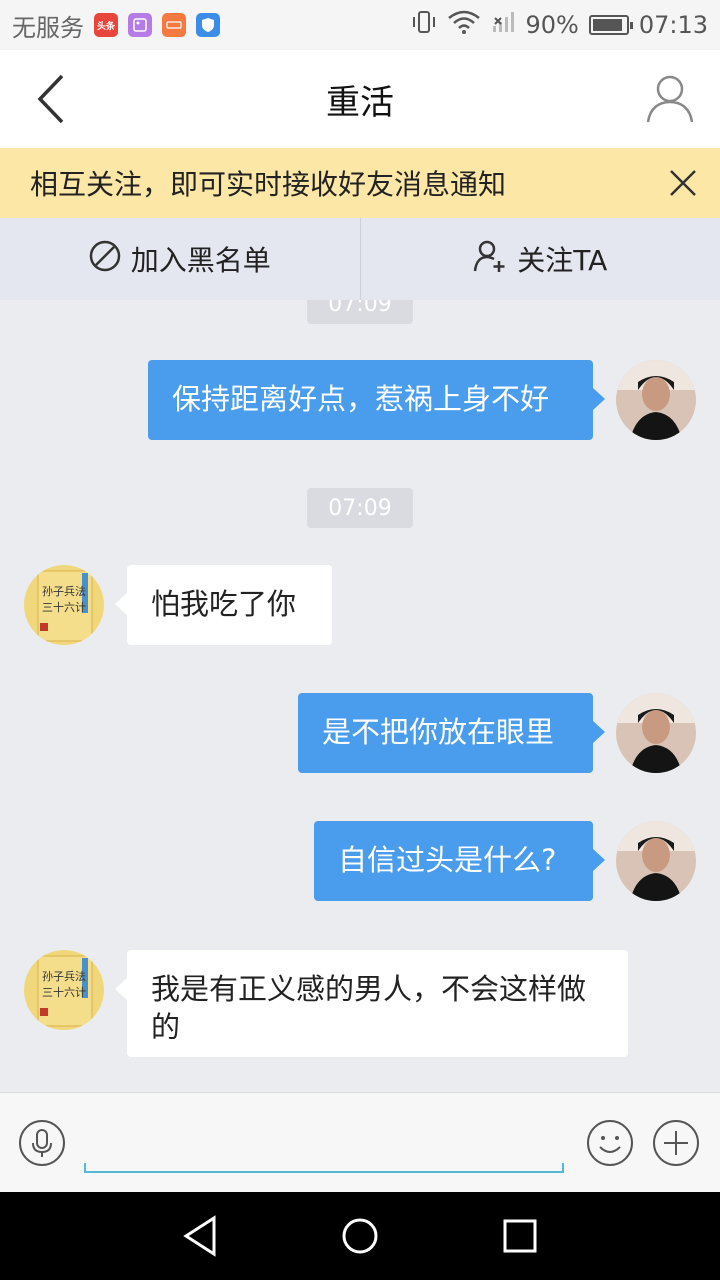  I want to click on incoming-message-bubble: 我是有正义感的男人，不会这样做的, so click(371, 1003).